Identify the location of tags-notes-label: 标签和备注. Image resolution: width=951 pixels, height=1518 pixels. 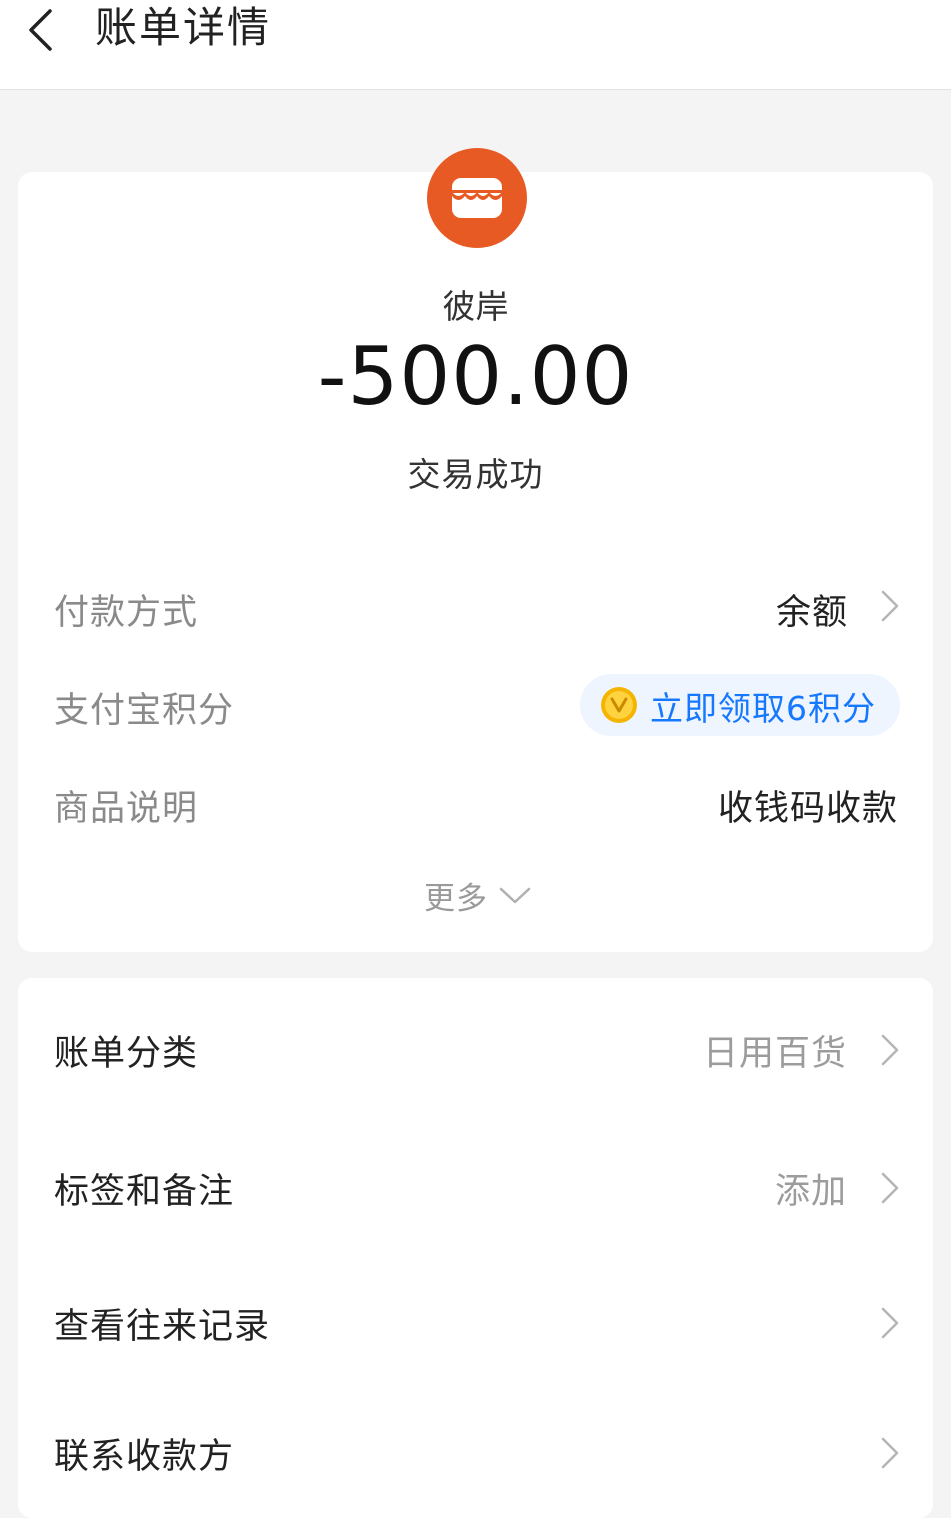
(144, 1192).